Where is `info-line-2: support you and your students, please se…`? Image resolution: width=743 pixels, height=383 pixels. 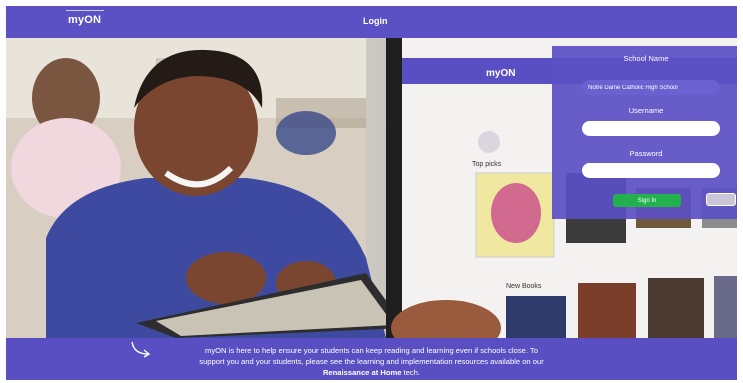
info-line-2: support you and your students, please se… is located at coordinates (371, 361).